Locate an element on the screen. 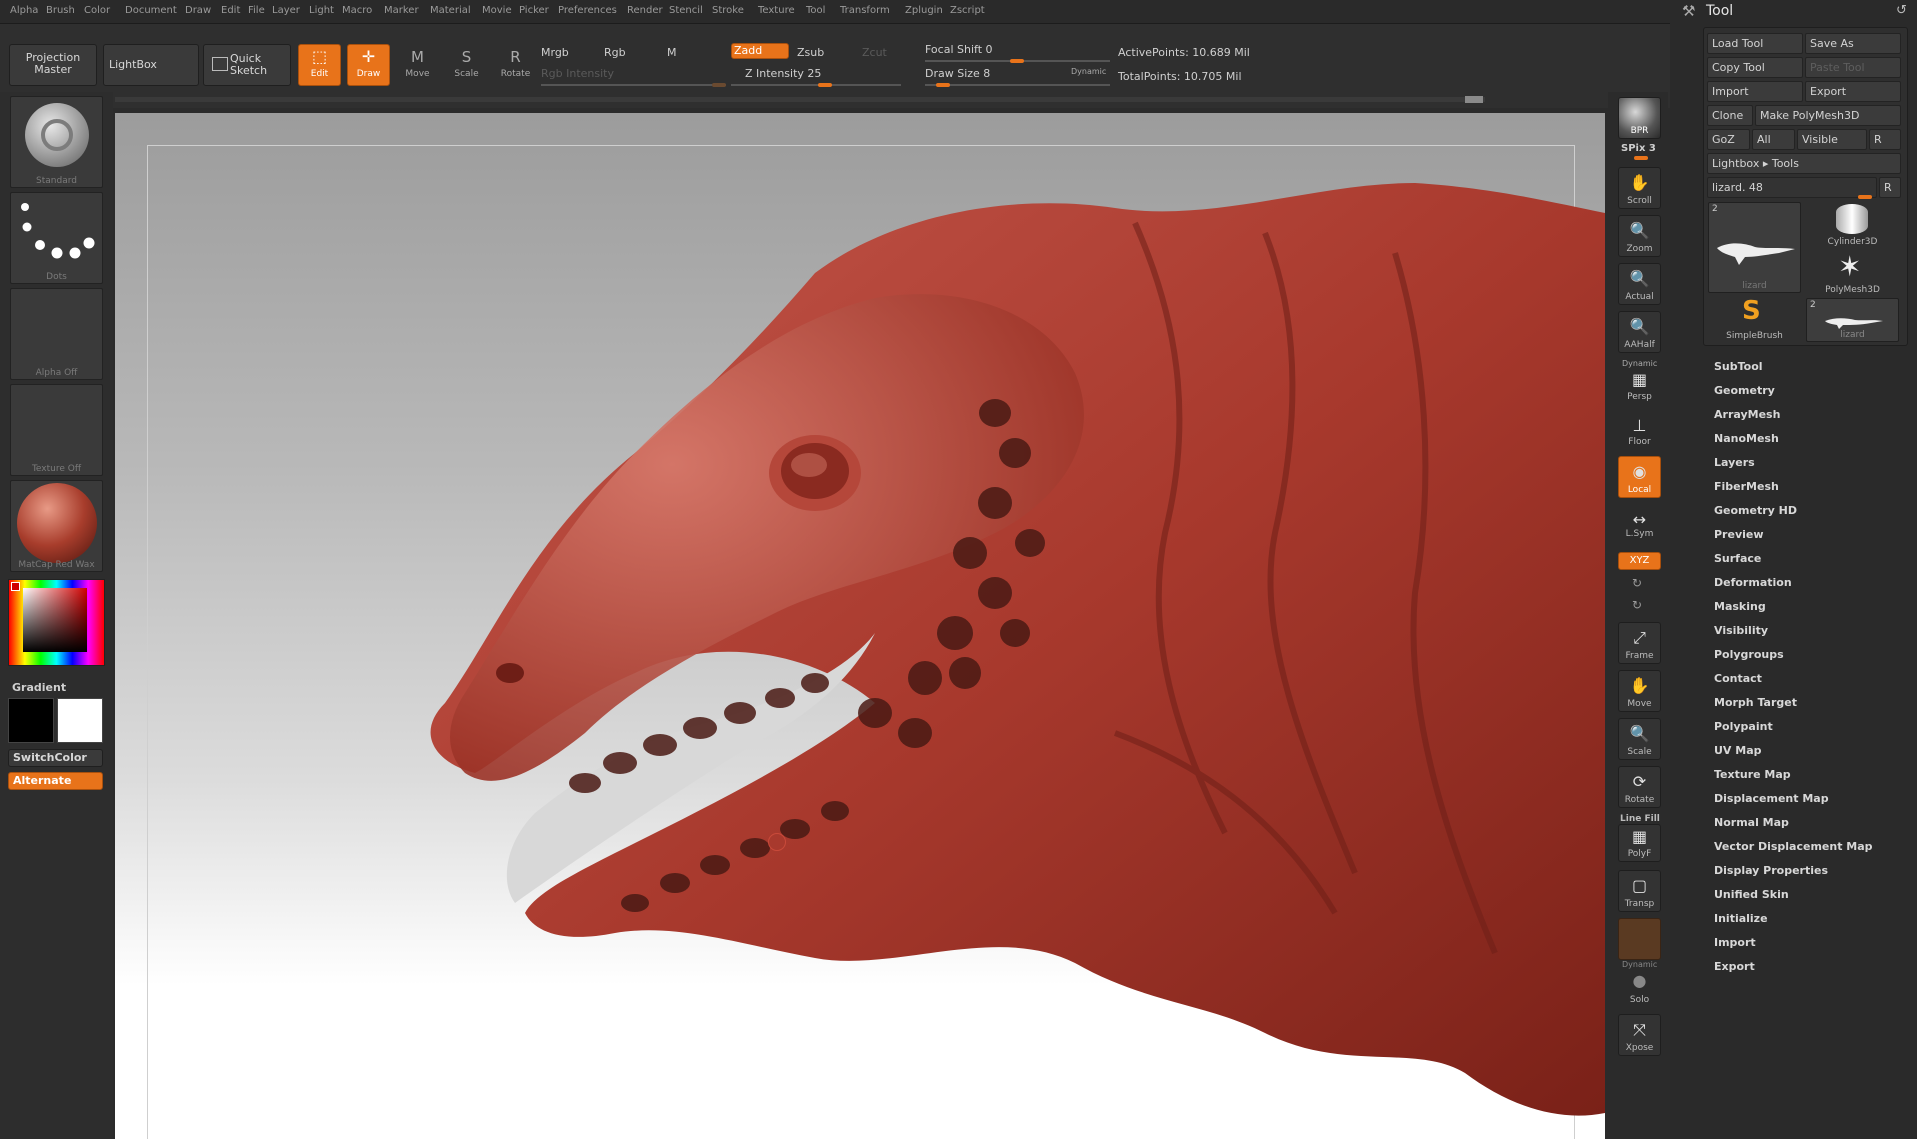  make-polymesh-button: Make PolyMesh3D is located at coordinates (1828, 115).